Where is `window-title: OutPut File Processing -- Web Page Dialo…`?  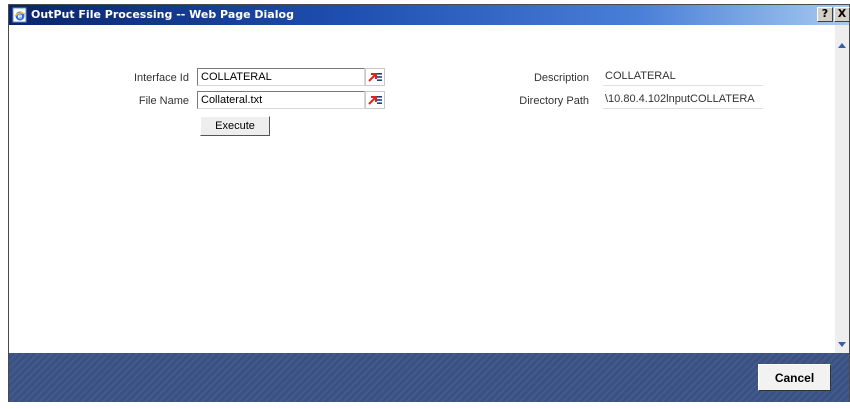
window-title: OutPut File Processing -- Web Page Dialo… is located at coordinates (162, 14).